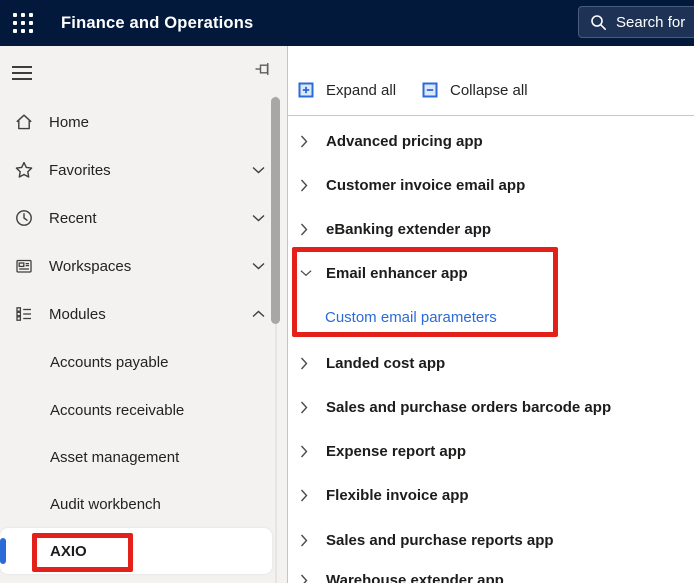 This screenshot has height=583, width=694. What do you see at coordinates (105, 504) in the screenshot?
I see `module-item-label: Audit workbench` at bounding box center [105, 504].